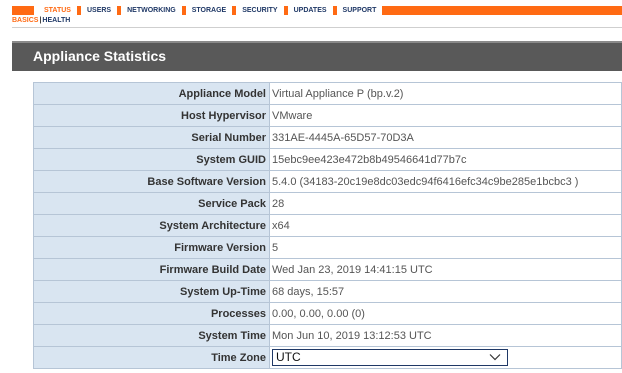 Image resolution: width=622 pixels, height=373 pixels. What do you see at coordinates (495, 357) in the screenshot?
I see `chevron-down-icon` at bounding box center [495, 357].